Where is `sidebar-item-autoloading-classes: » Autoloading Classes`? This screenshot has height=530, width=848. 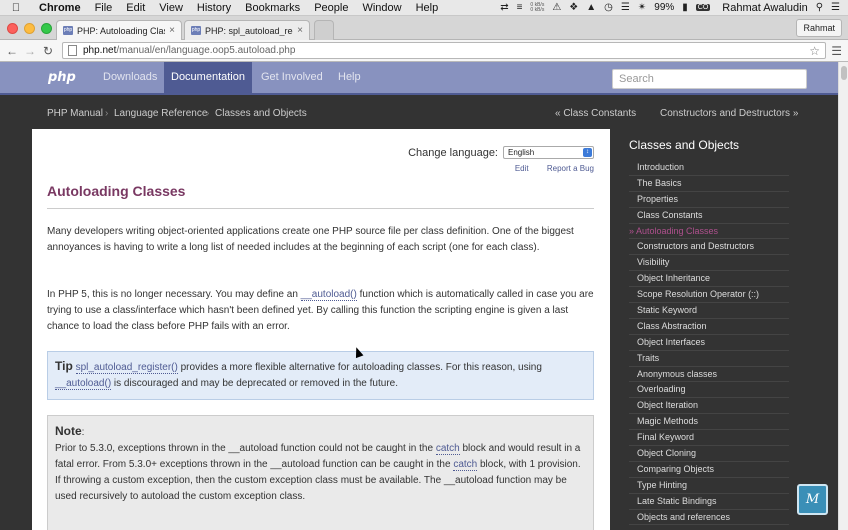 sidebar-item-autoloading-classes: » Autoloading Classes is located at coordinates (709, 232).